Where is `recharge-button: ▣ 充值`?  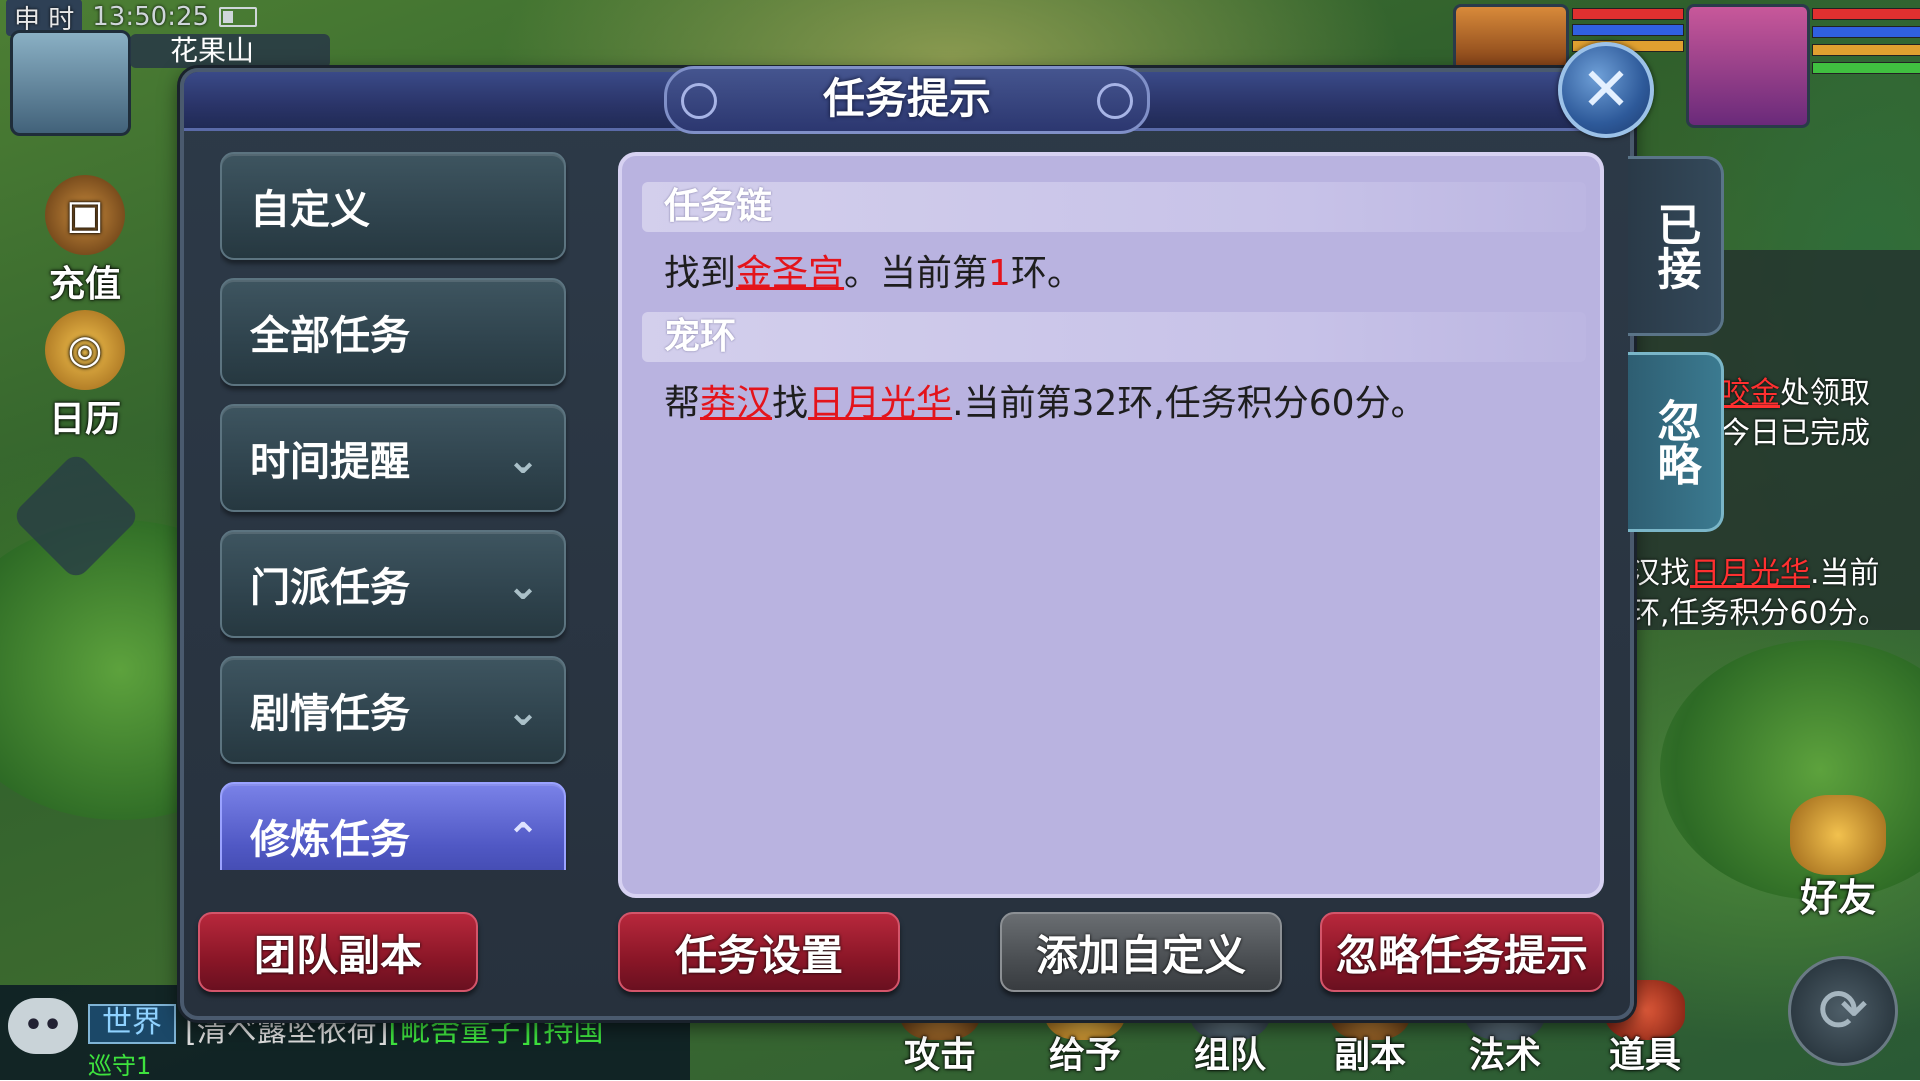
recharge-button: ▣ 充值 is located at coordinates (85, 241).